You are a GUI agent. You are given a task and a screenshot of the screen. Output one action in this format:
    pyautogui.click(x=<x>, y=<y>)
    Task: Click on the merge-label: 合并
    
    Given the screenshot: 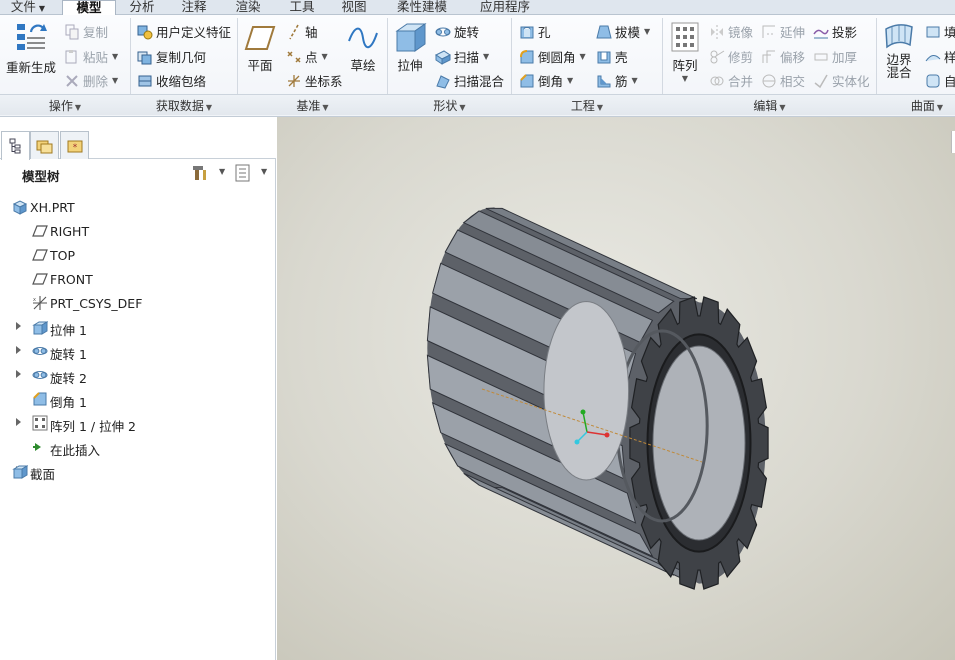 What is the action you would take?
    pyautogui.click(x=741, y=81)
    